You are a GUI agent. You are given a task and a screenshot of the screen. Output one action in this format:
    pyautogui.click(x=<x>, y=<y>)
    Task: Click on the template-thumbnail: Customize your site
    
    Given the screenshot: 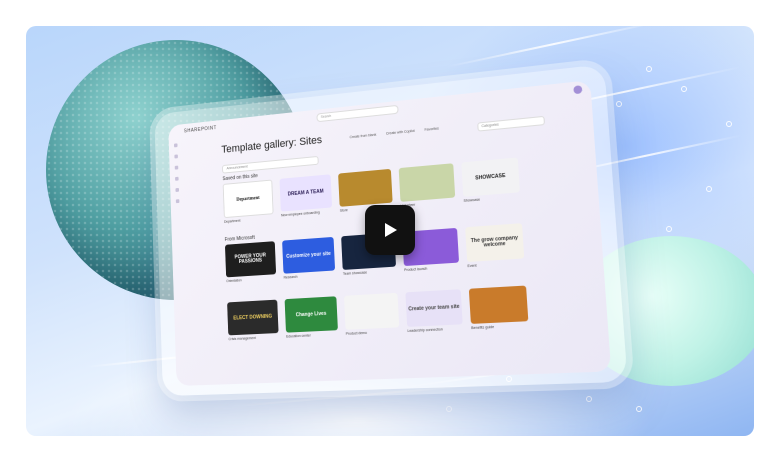 What is the action you would take?
    pyautogui.click(x=309, y=255)
    